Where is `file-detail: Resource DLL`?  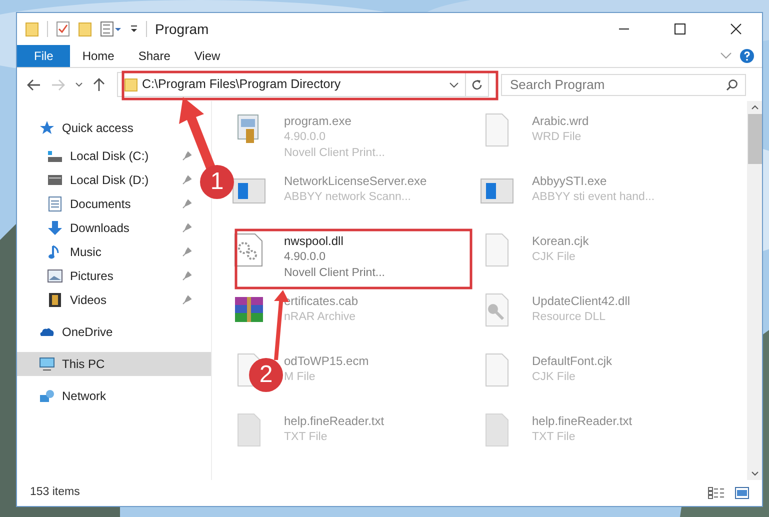 file-detail: Resource DLL is located at coordinates (569, 317).